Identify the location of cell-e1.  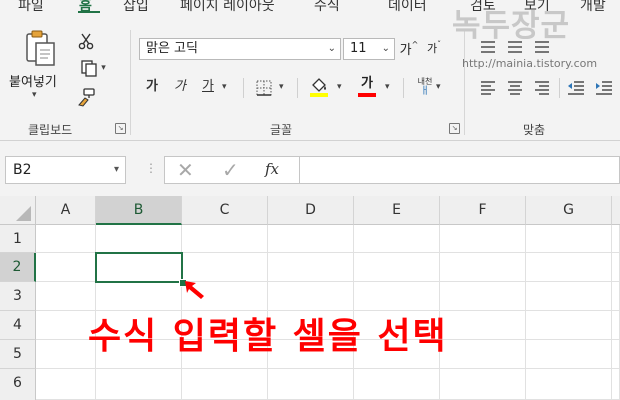
(397, 239).